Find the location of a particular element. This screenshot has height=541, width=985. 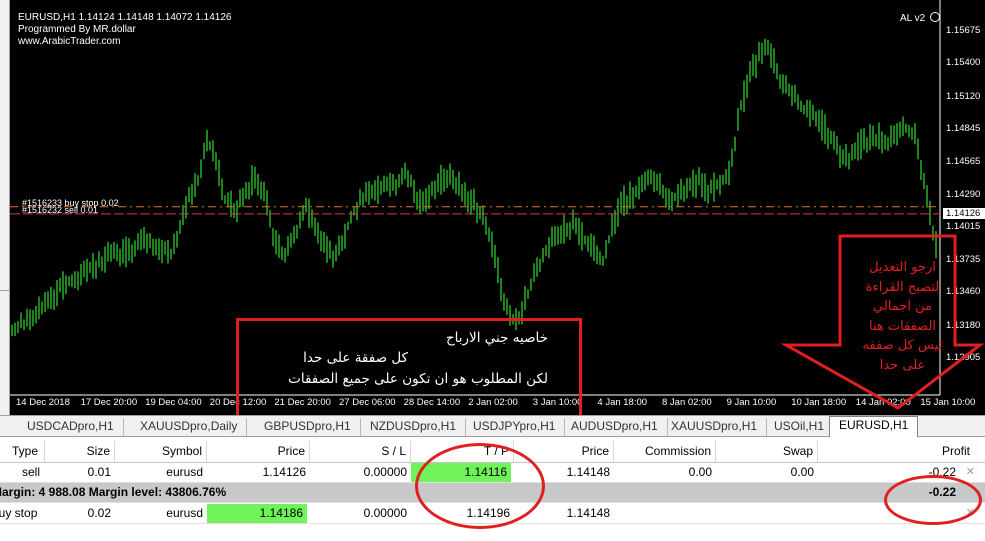

annotation-1-line-1: خاصيه جني الارباح is located at coordinates (496, 338).